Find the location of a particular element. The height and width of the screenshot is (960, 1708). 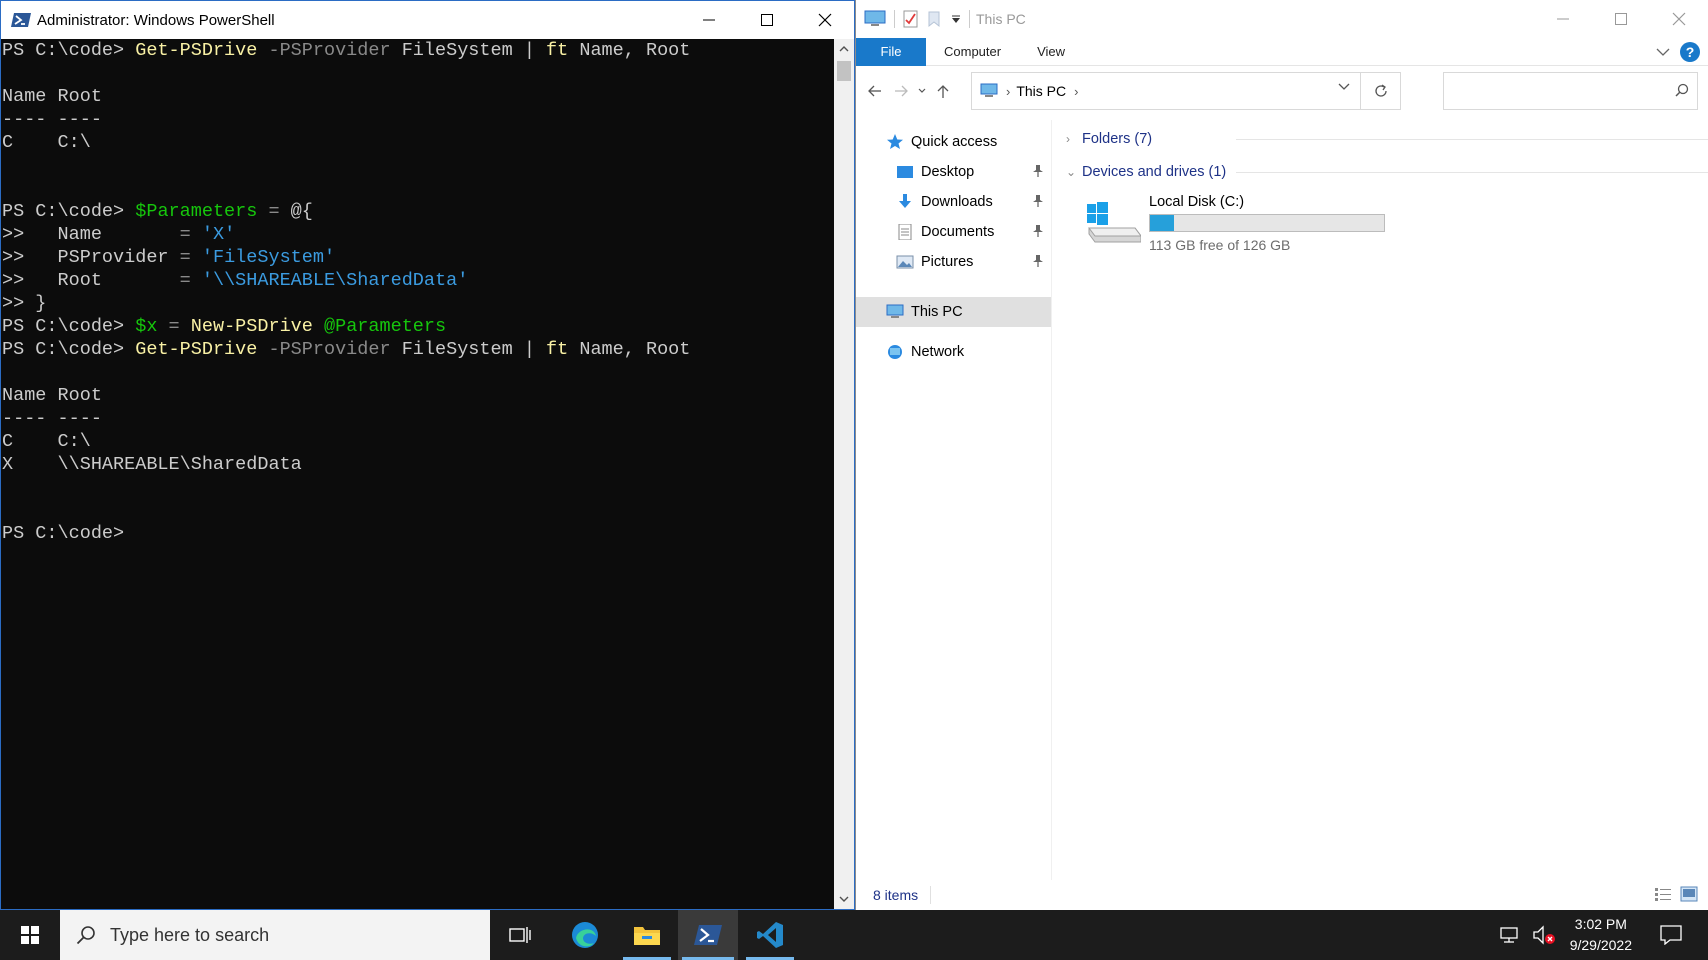

search-icon is located at coordinates (85, 935).